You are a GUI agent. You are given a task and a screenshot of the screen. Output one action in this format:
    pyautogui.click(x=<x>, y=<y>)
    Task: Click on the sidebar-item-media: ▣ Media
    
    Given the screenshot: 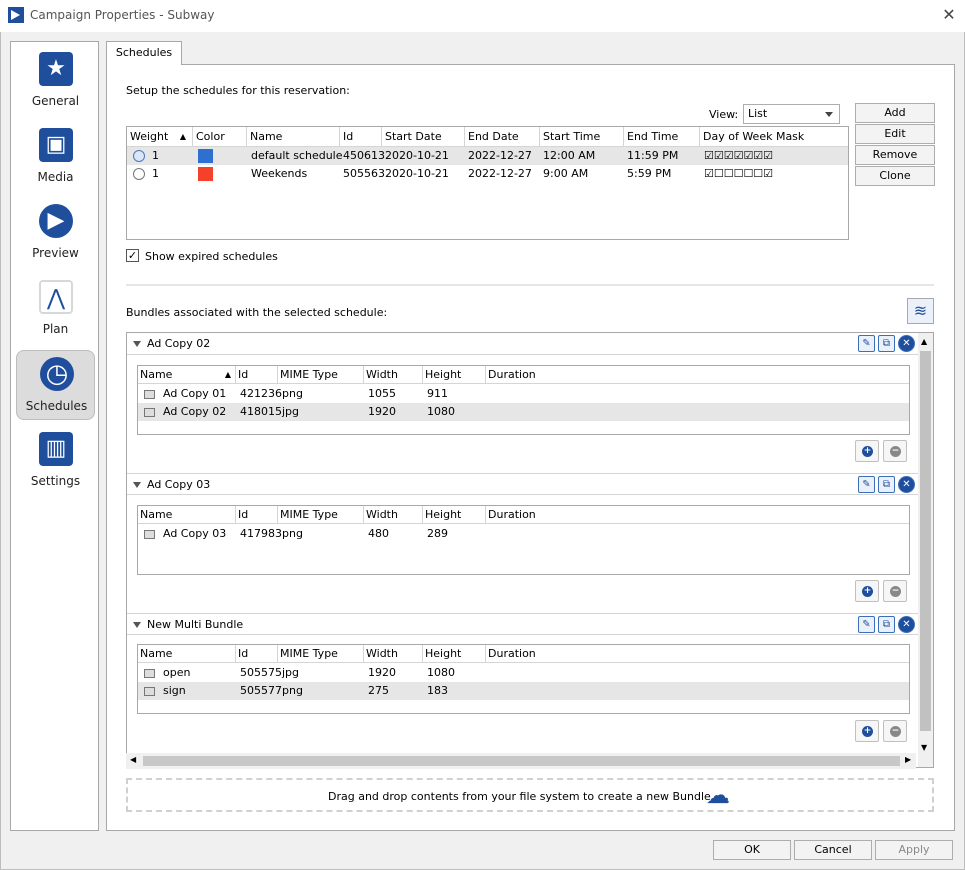 What is the action you would take?
    pyautogui.click(x=55, y=157)
    